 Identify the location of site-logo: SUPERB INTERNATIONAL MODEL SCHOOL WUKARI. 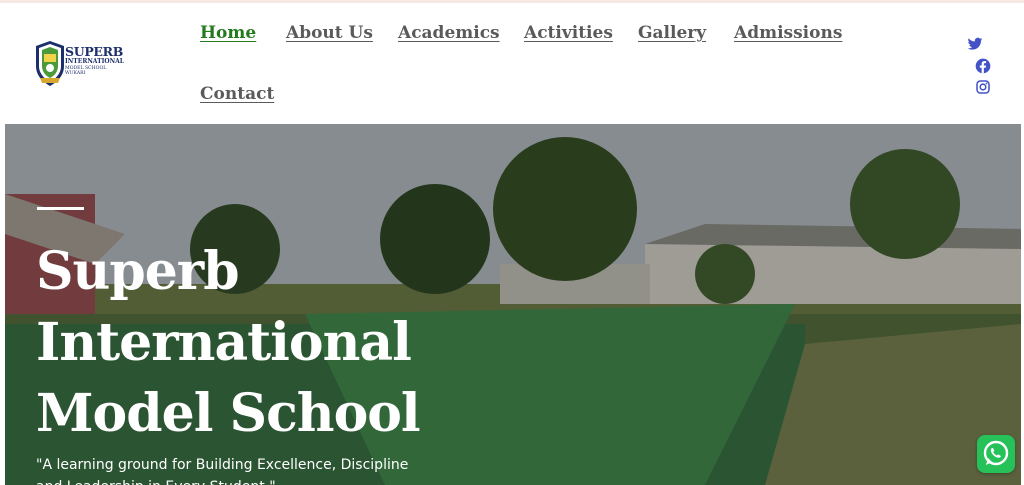
(83, 65).